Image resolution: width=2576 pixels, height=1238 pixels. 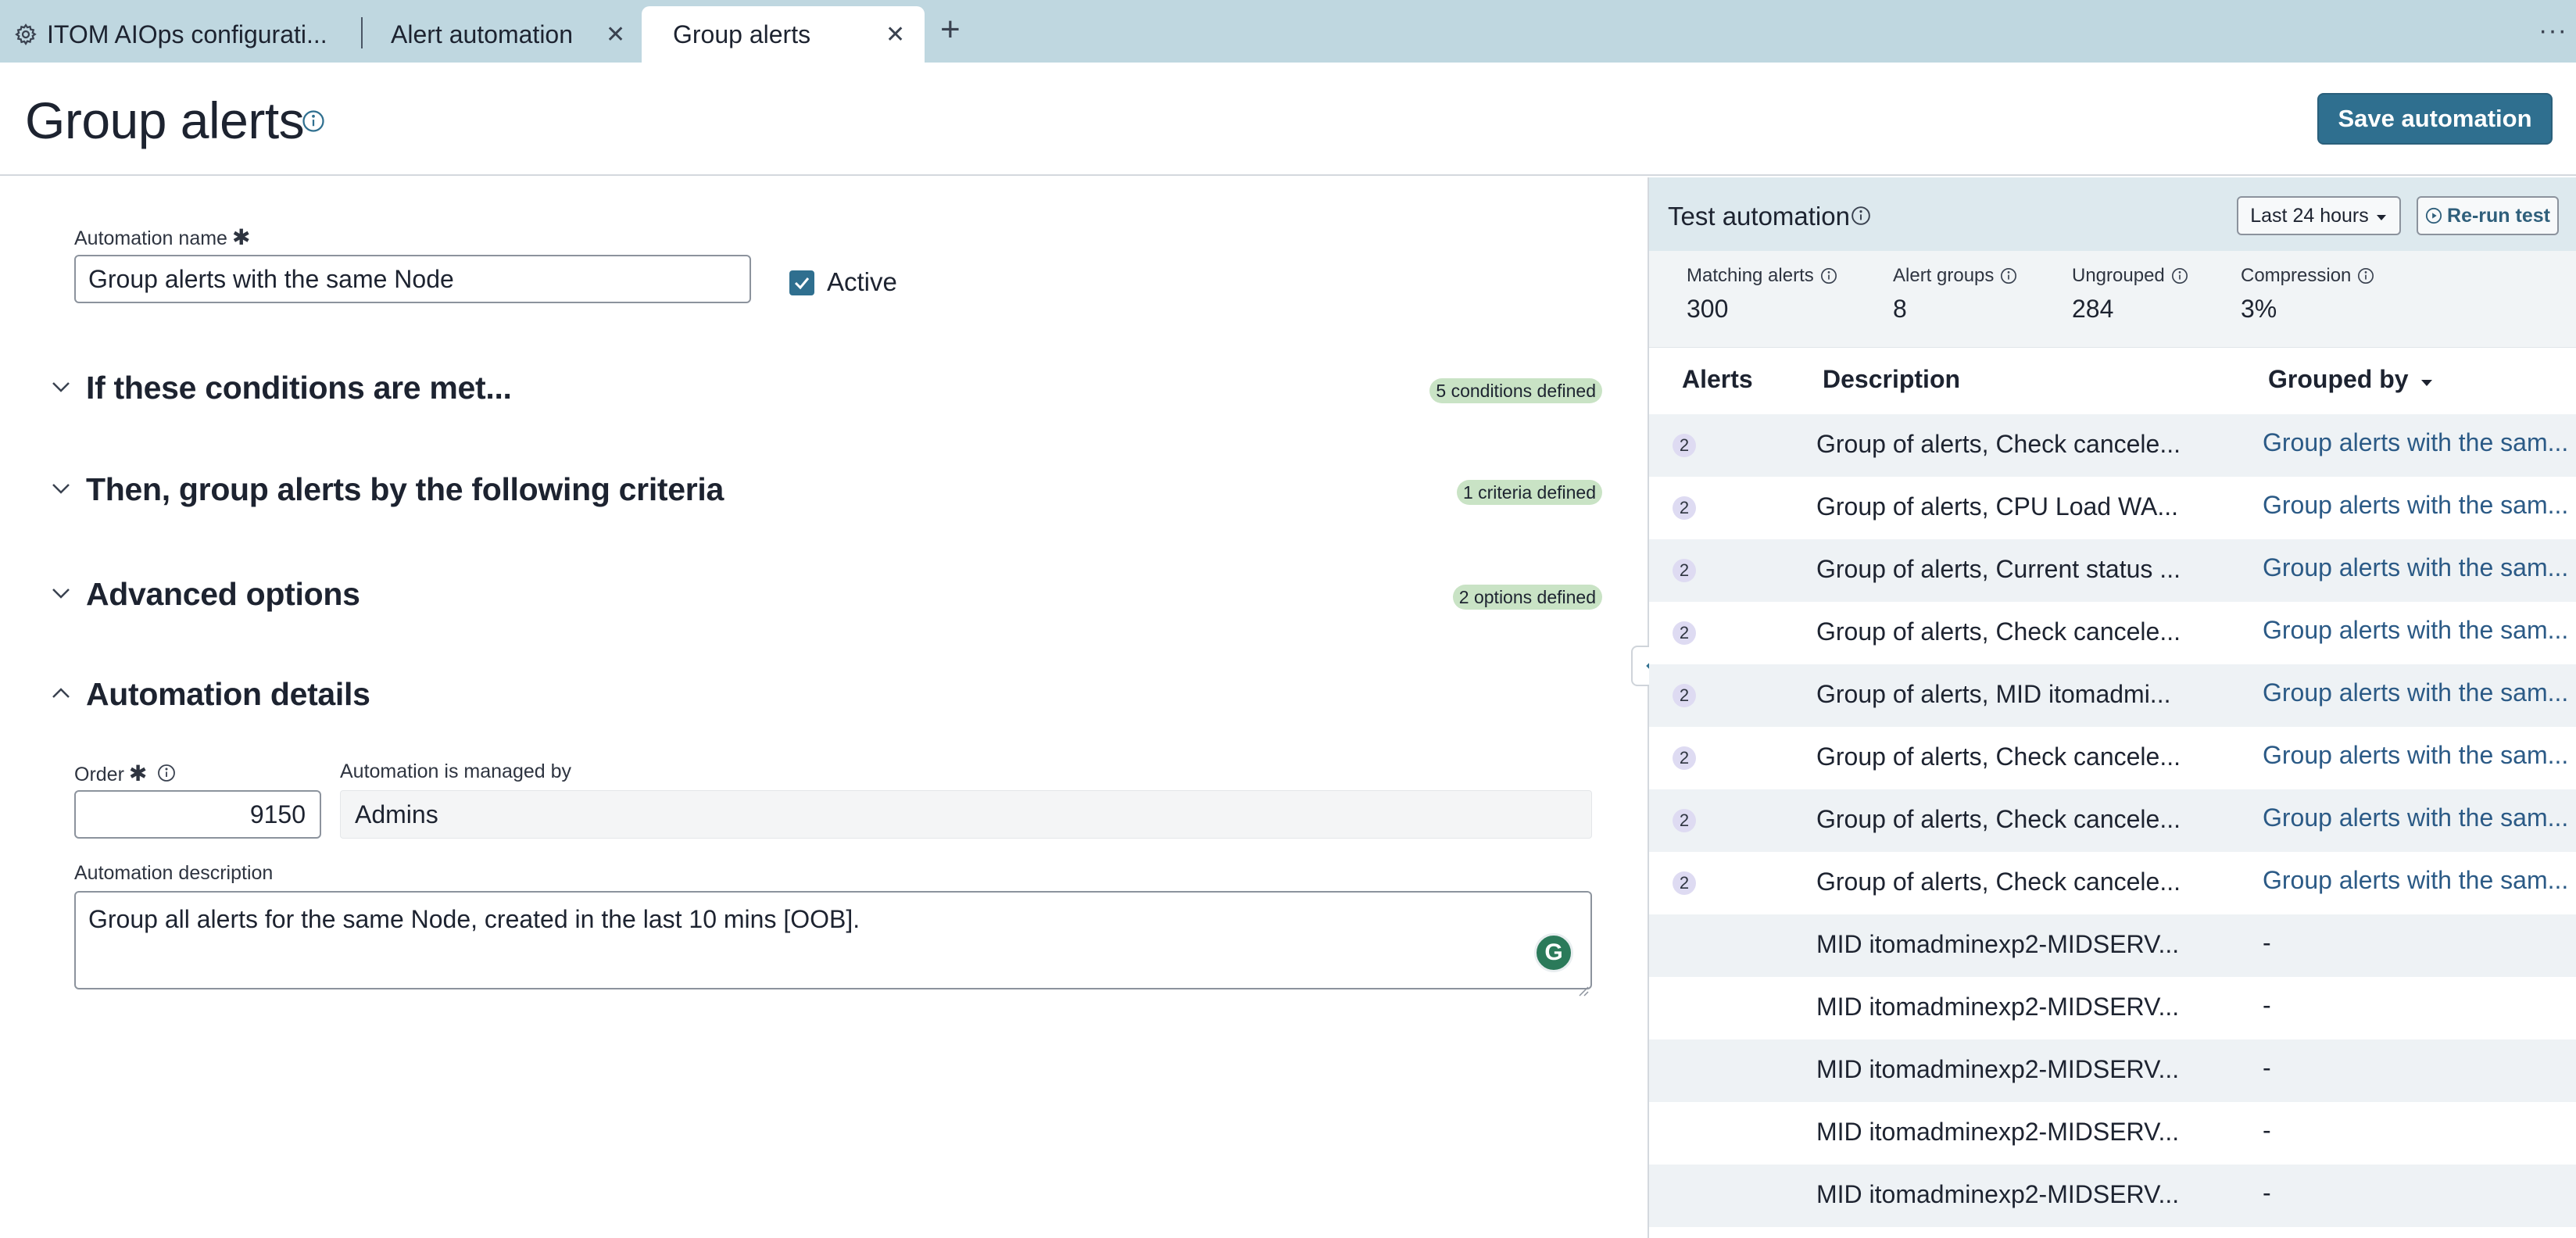 I want to click on status-badge: 2 options defined, so click(x=1527, y=597).